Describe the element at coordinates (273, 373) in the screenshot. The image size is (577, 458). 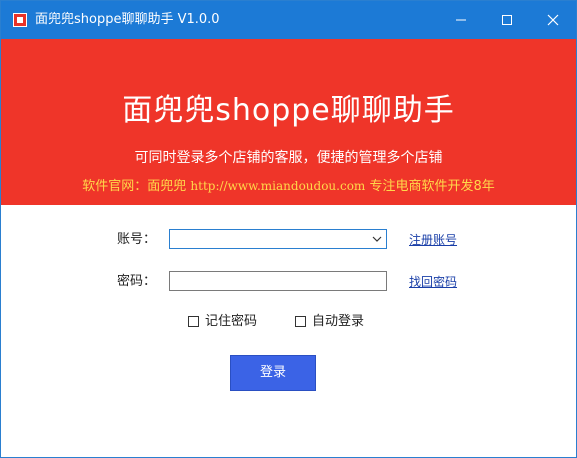
I see `login-button: 登录` at that location.